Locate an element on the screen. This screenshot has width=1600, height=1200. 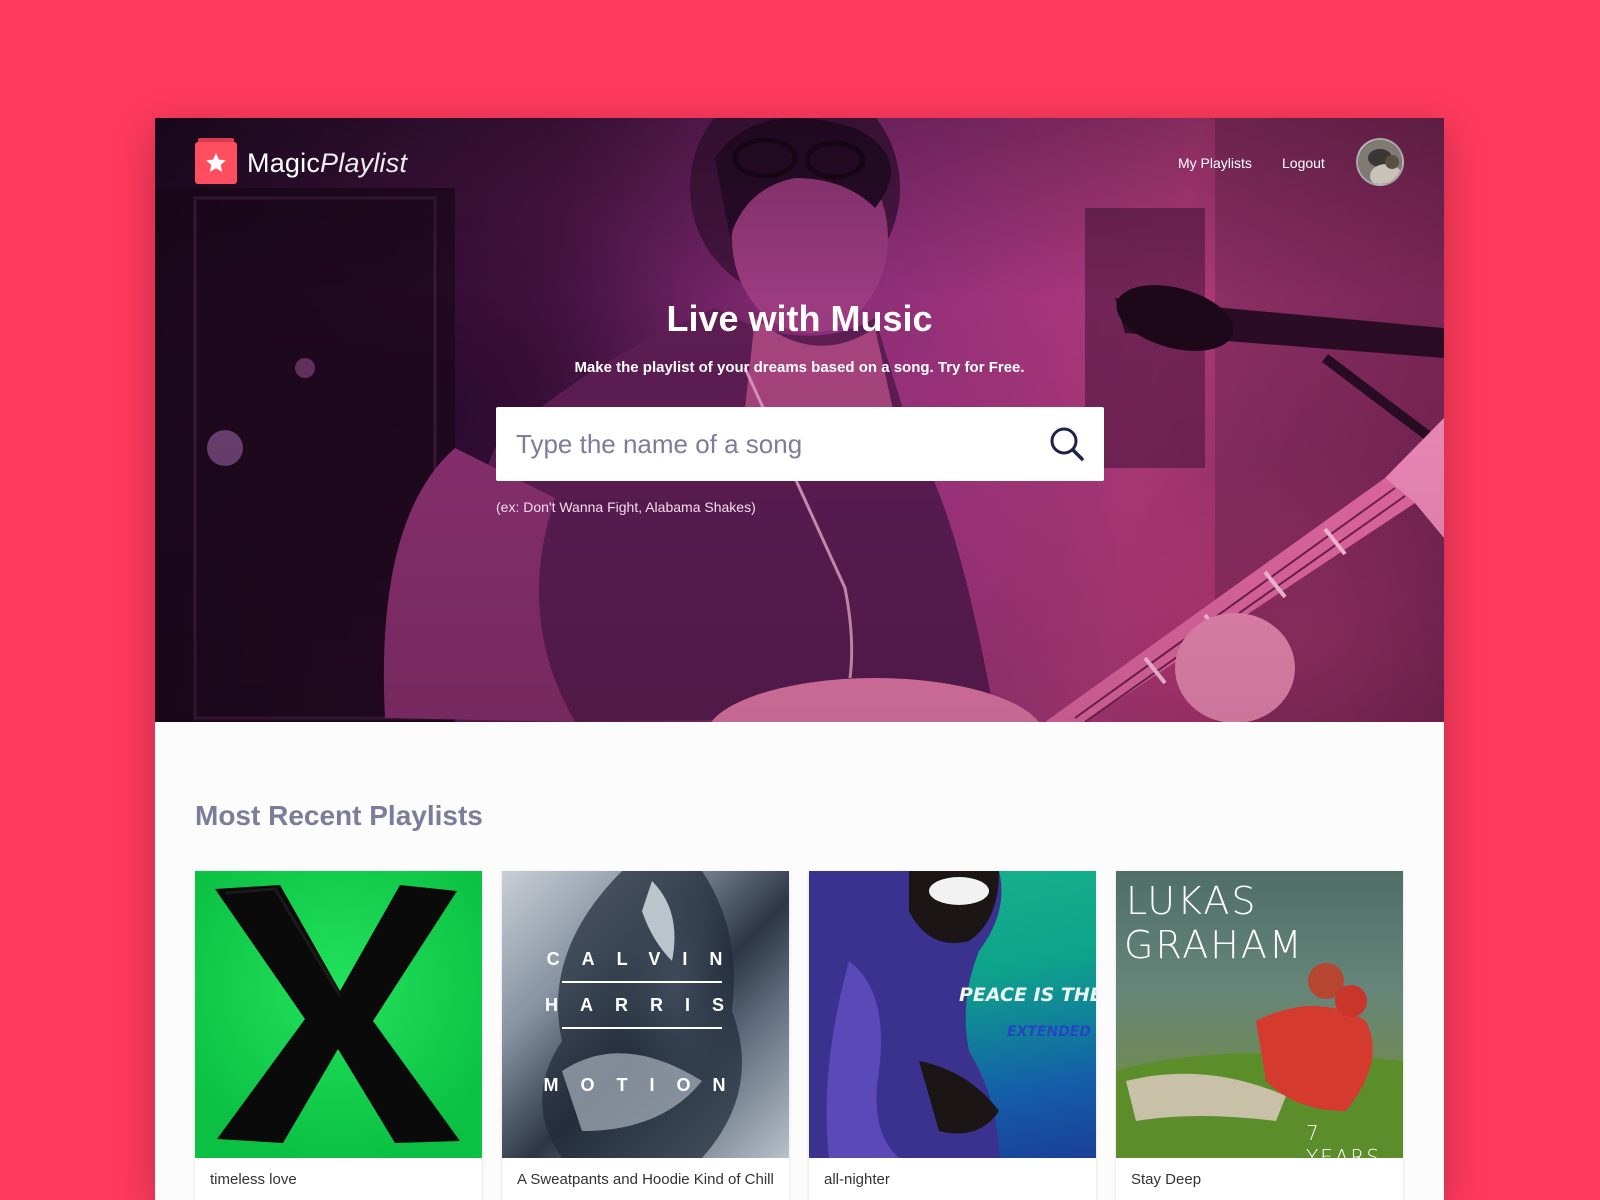
brand-name-main: Magic is located at coordinates (284, 162).